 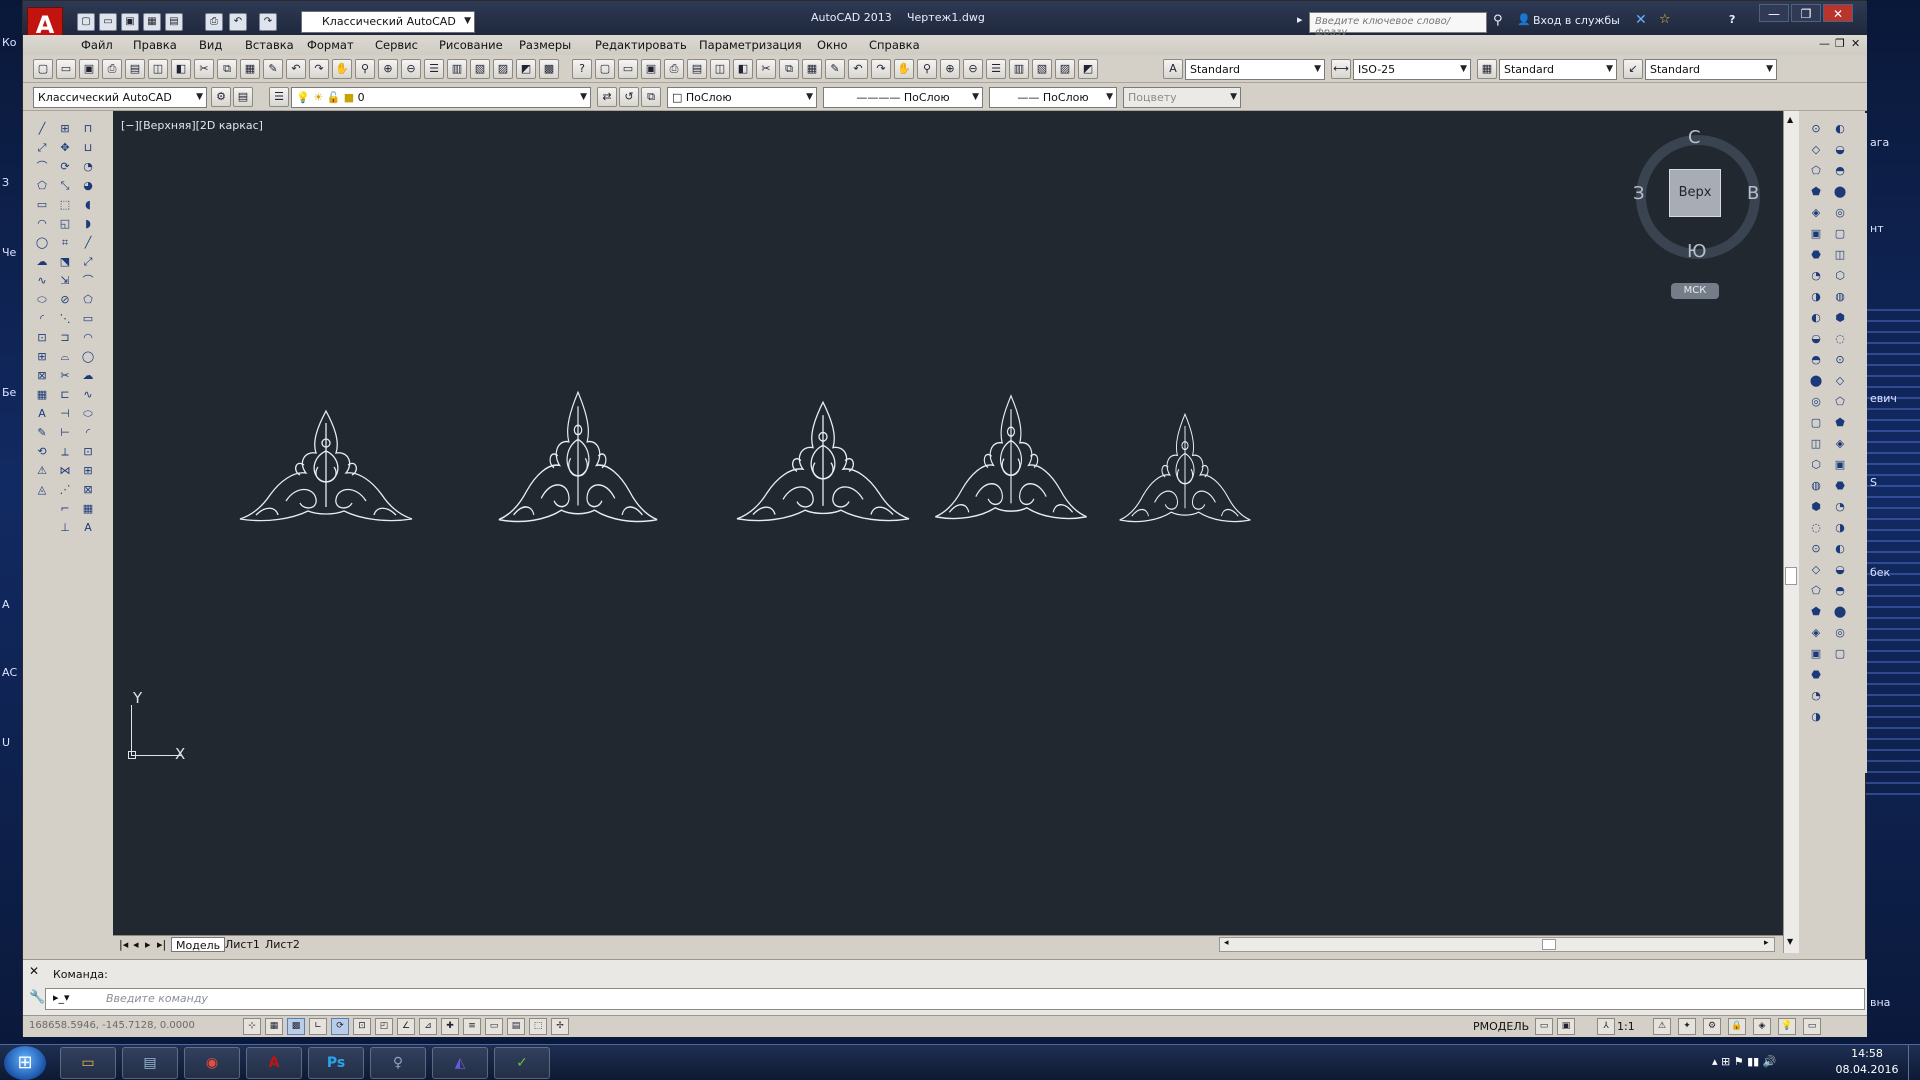 What do you see at coordinates (42, 338) in the screenshot?
I see `draw-tool-0-11-icon: ⊡` at bounding box center [42, 338].